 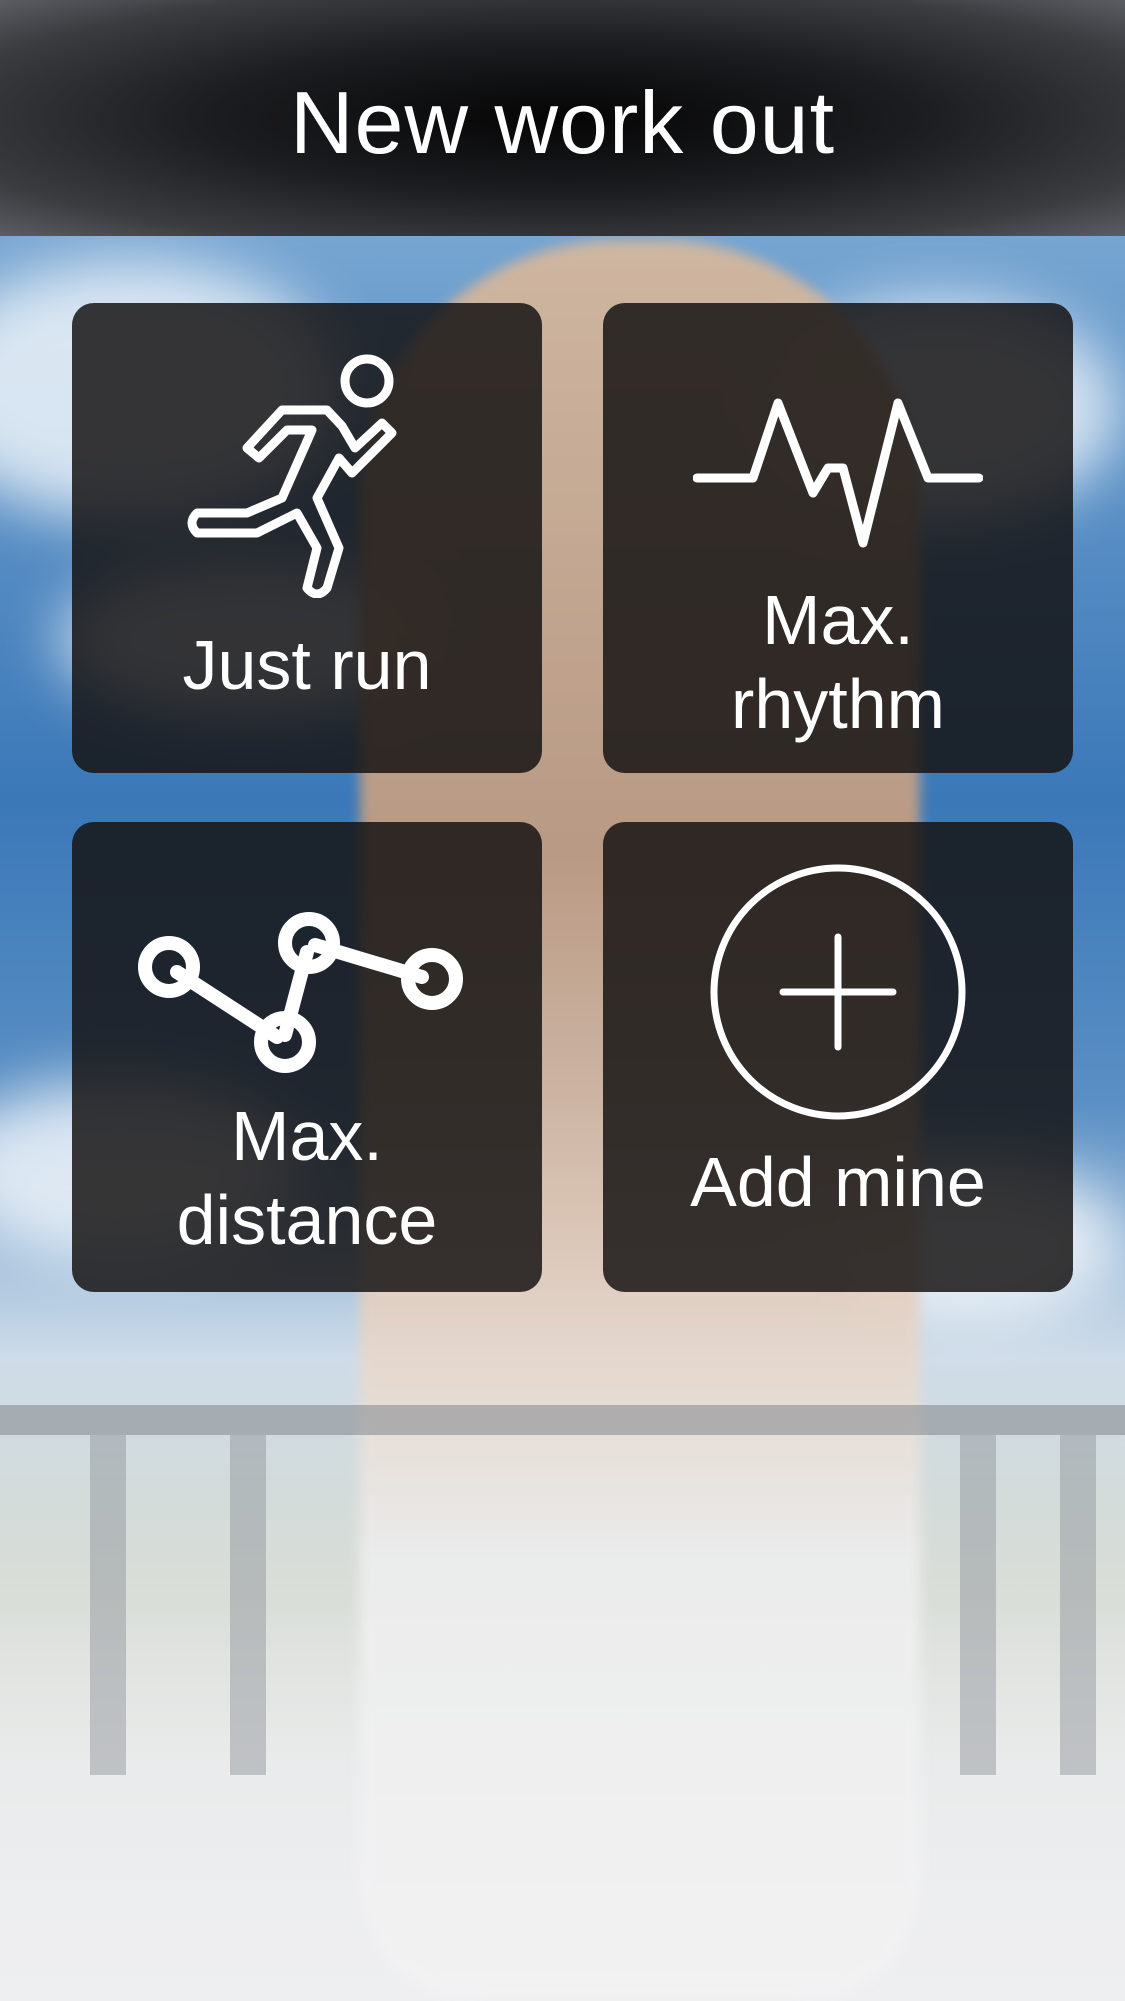 I want to click on max-distance-button: Max. distance, so click(x=307, y=1057).